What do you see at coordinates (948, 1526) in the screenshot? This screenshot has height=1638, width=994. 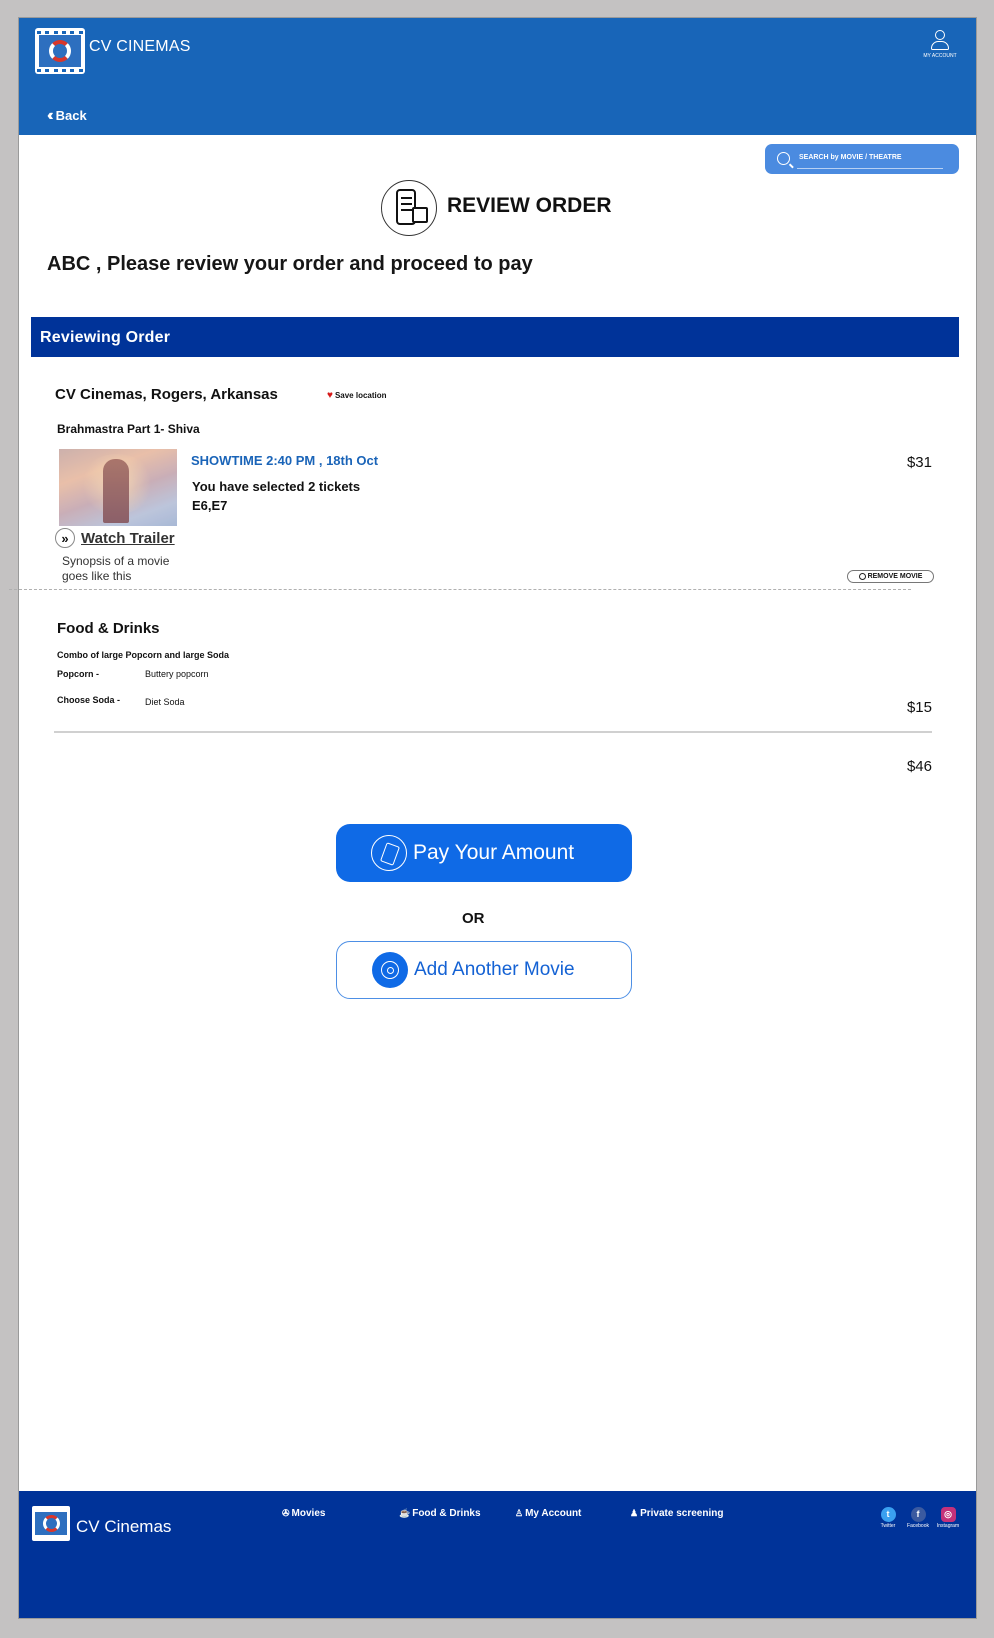 I see `instagram-label: Instagram` at bounding box center [948, 1526].